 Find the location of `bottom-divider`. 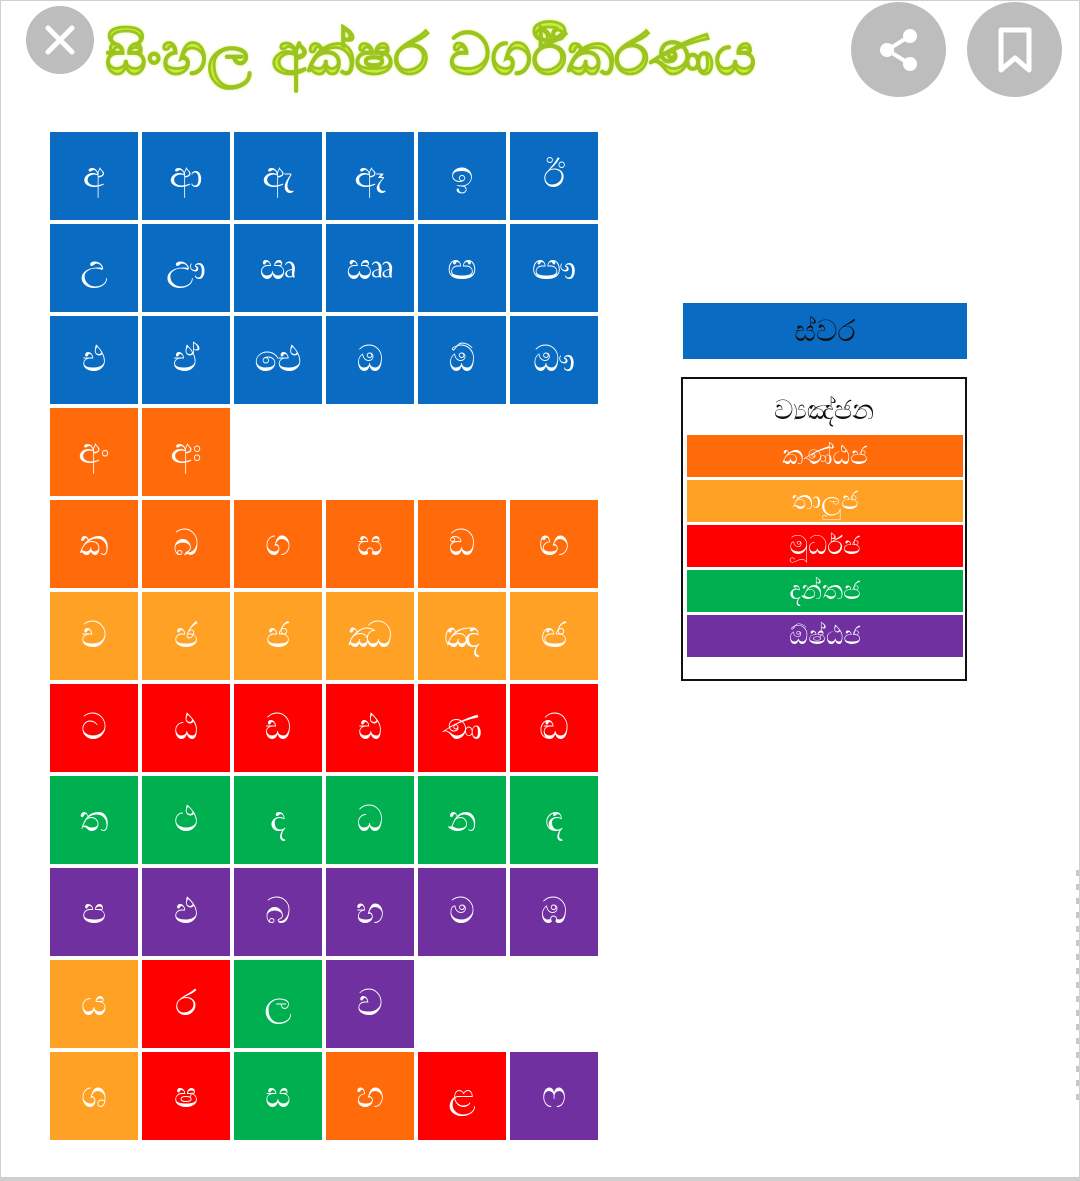

bottom-divider is located at coordinates (540, 1179).